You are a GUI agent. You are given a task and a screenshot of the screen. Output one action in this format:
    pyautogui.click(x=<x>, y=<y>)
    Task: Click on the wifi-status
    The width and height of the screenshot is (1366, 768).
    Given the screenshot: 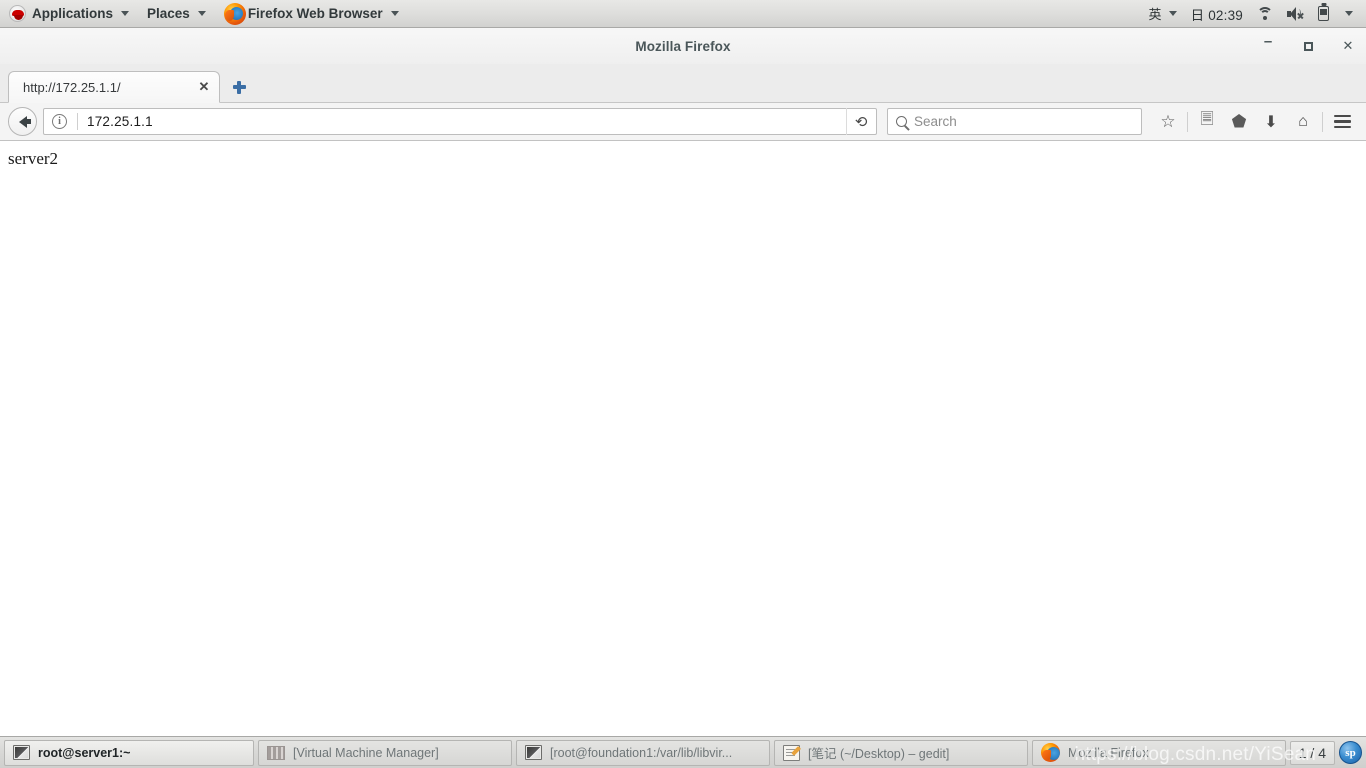 What is the action you would take?
    pyautogui.click(x=1265, y=13)
    